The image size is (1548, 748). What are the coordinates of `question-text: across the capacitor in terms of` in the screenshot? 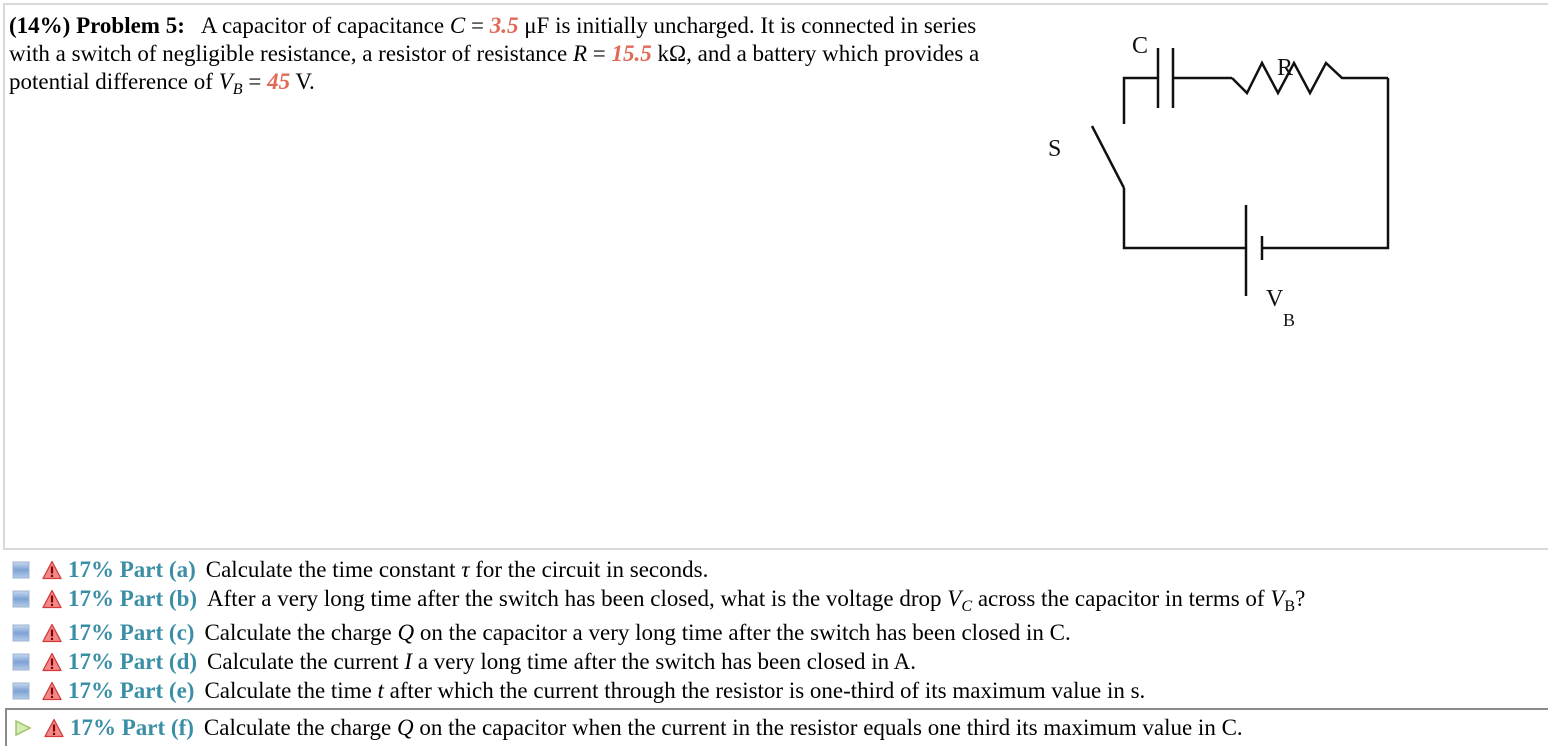 It's located at (1121, 598).